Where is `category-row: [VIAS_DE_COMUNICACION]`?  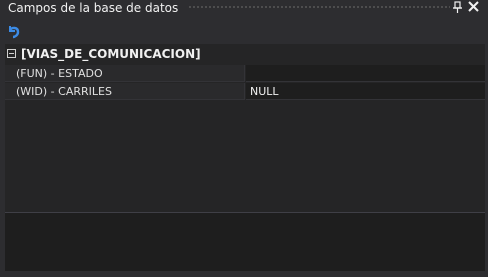 category-row: [VIAS_DE_COMUNICACION] is located at coordinates (245, 54).